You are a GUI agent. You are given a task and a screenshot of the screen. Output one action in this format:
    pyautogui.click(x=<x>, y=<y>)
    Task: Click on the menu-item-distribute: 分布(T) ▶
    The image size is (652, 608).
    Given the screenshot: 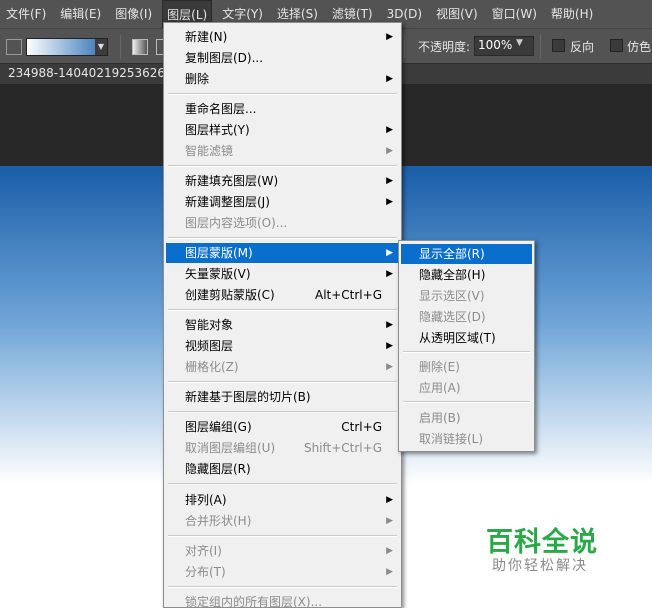 What is the action you would take?
    pyautogui.click(x=282, y=572)
    